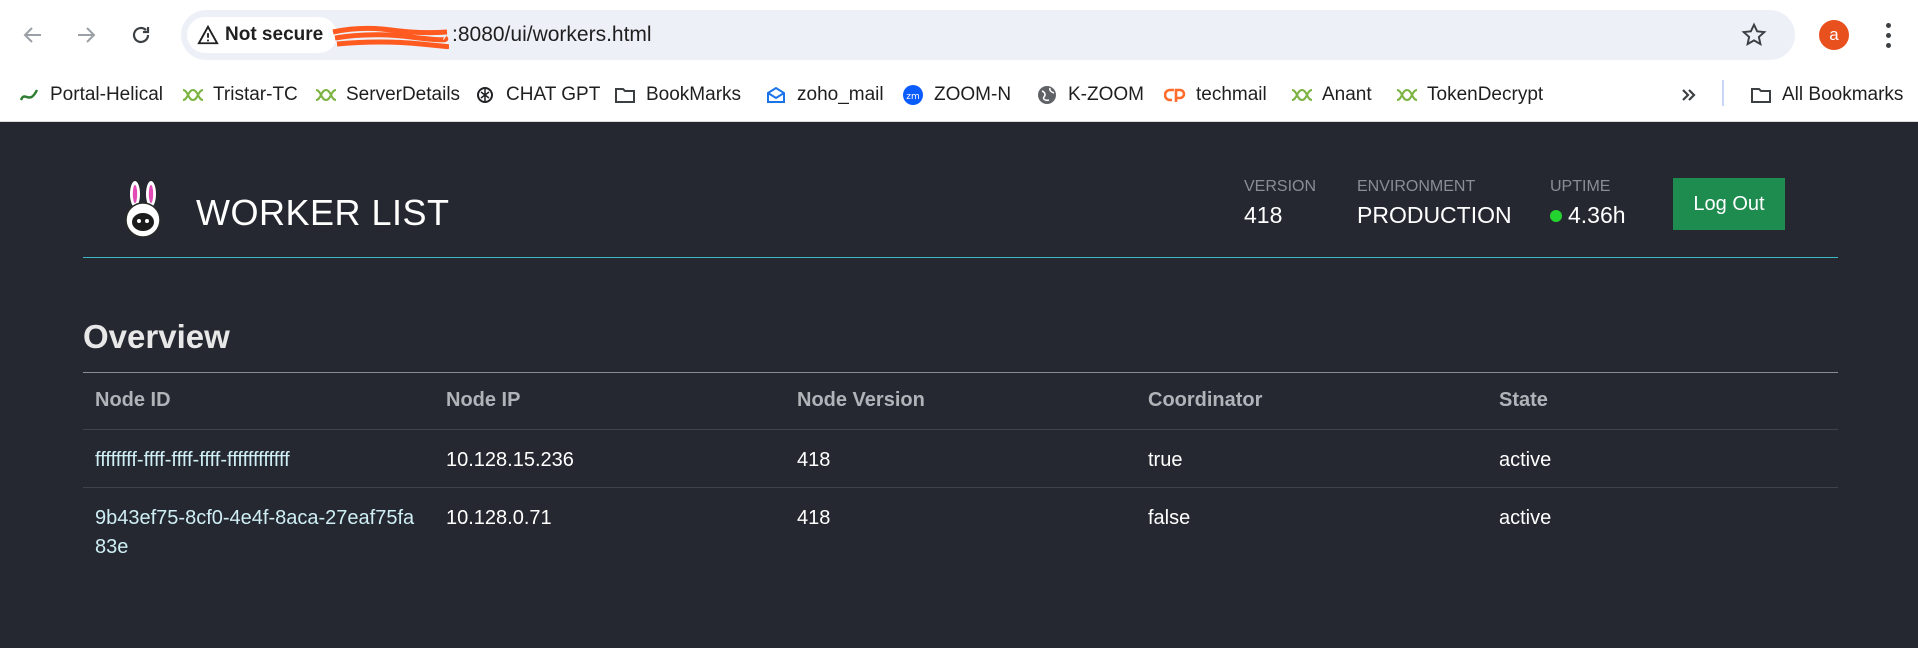 The height and width of the screenshot is (648, 1918). Describe the element at coordinates (106, 94) in the screenshot. I see `bookmark-label: Portal-Helical` at that location.